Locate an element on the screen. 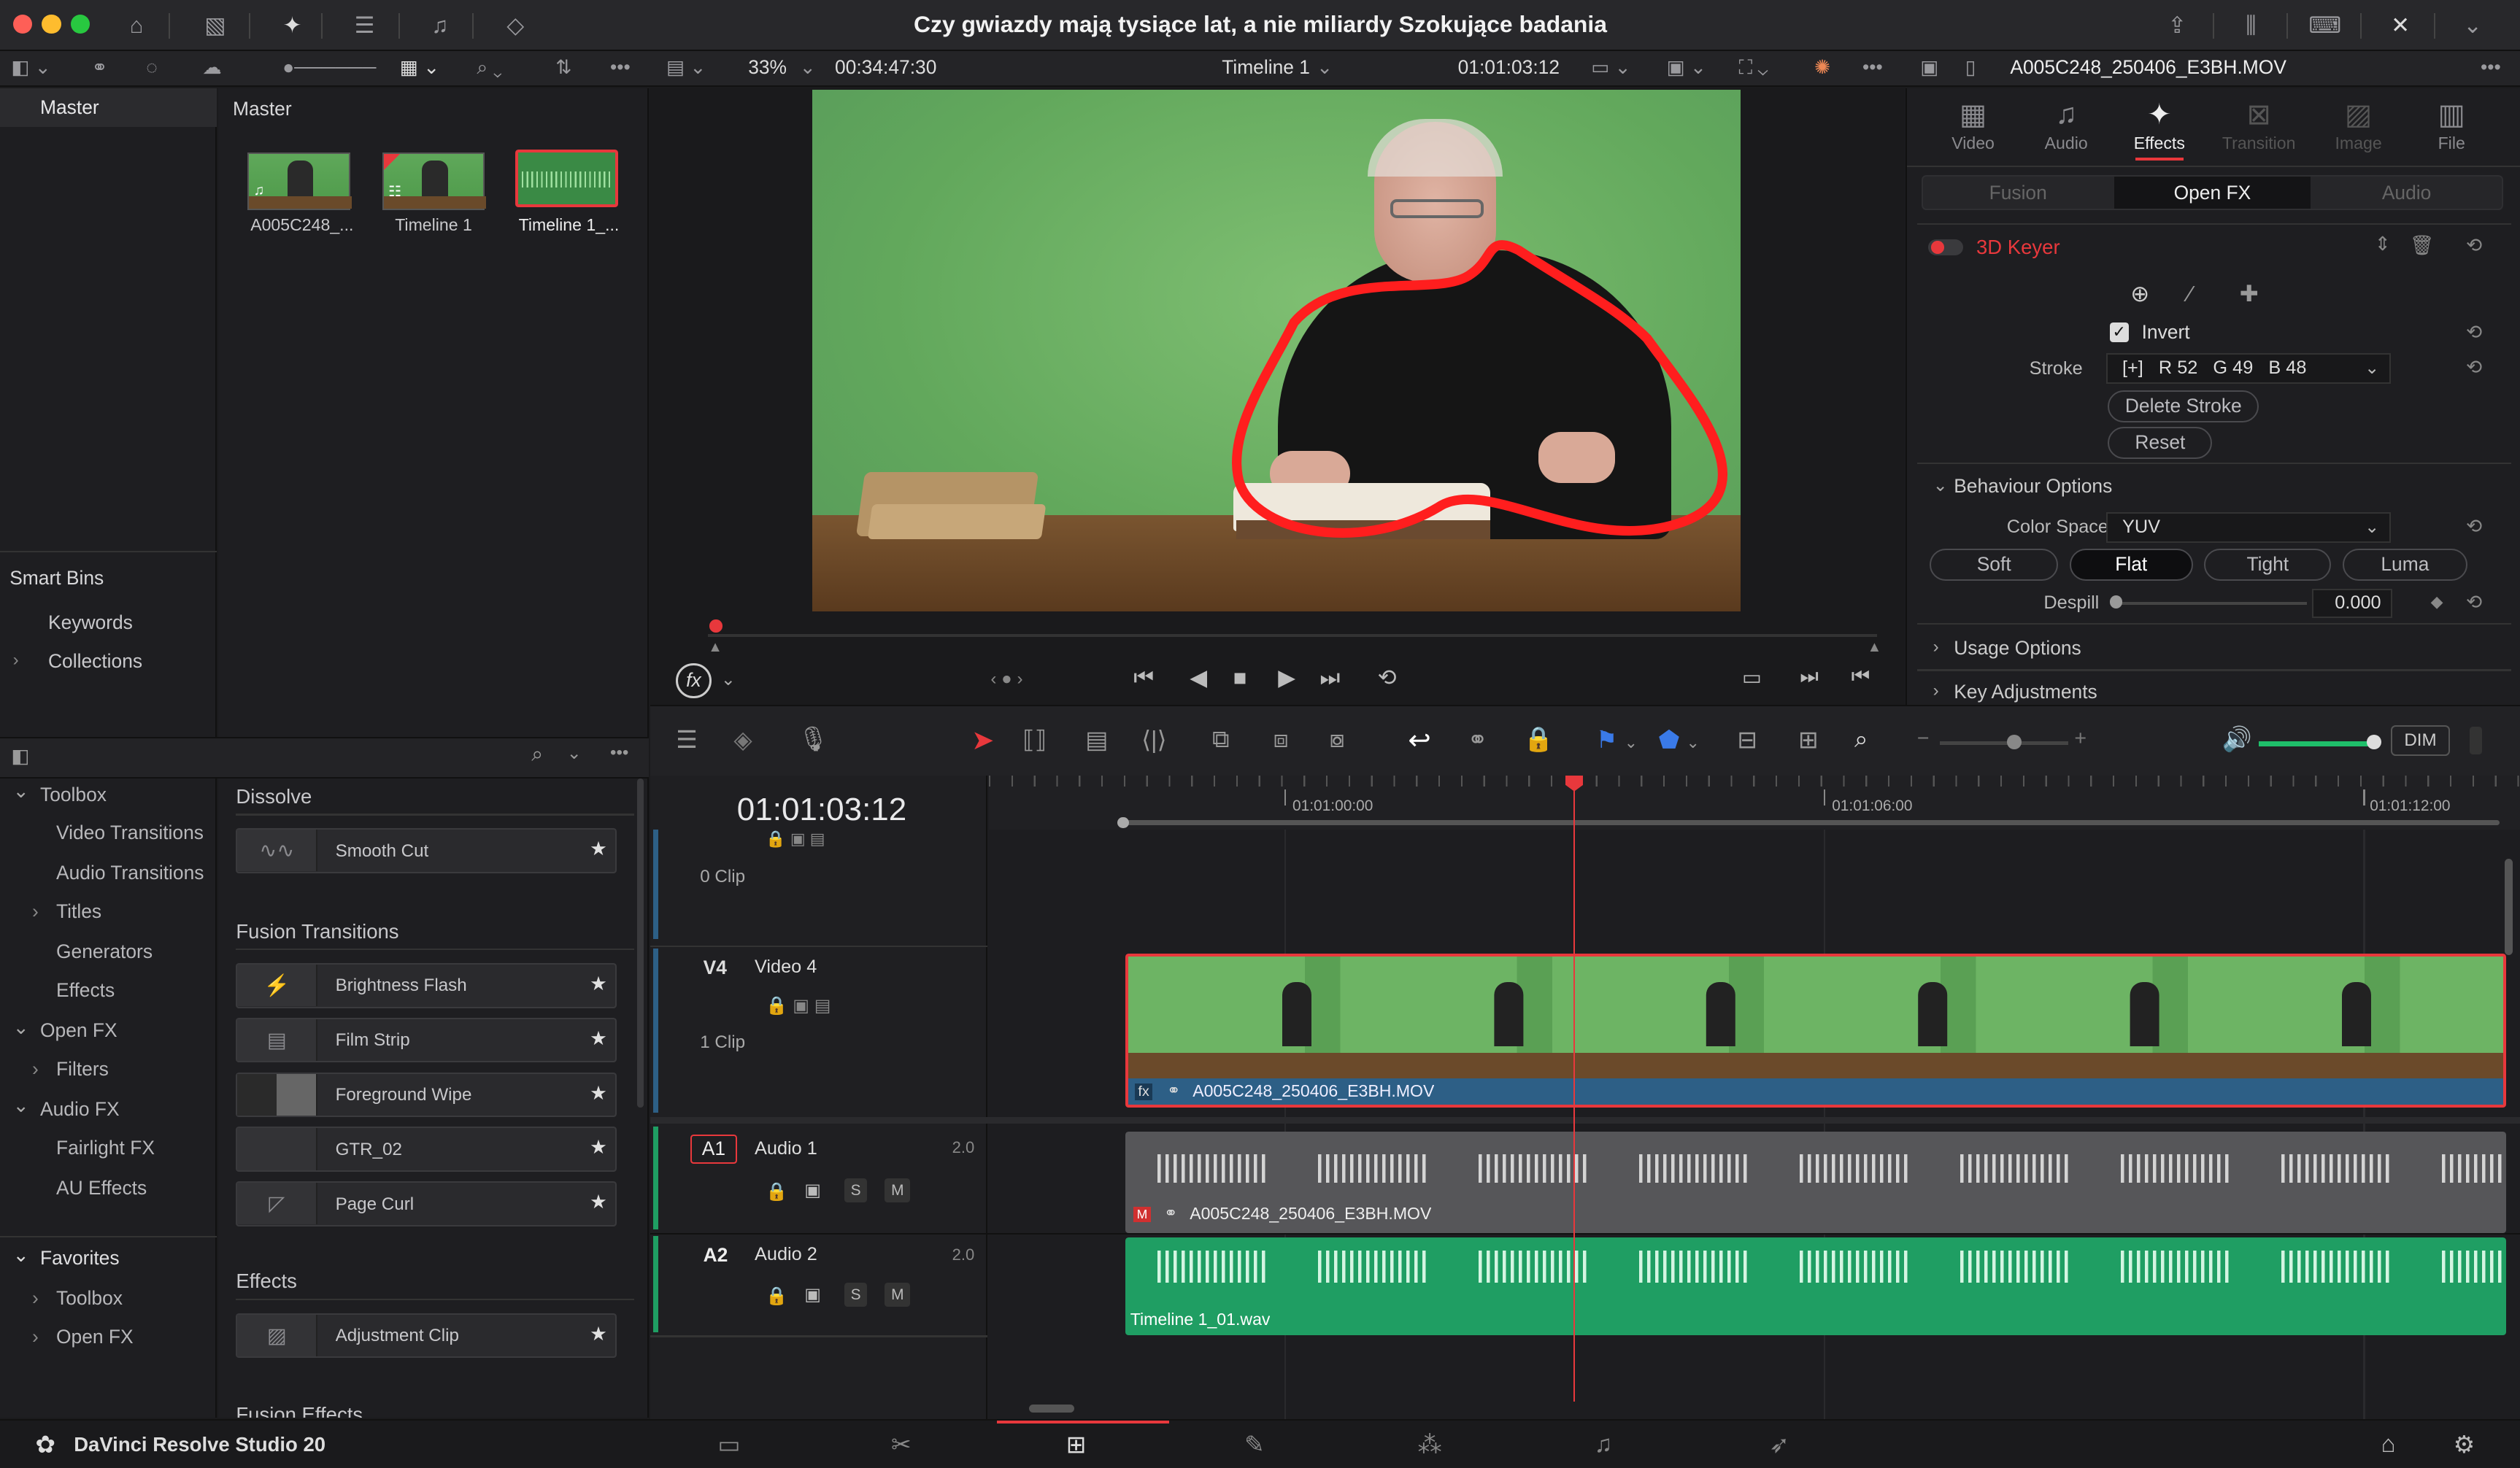 The width and height of the screenshot is (2520, 1468). zoom-custom-icon: ⌕ is located at coordinates (1861, 739).